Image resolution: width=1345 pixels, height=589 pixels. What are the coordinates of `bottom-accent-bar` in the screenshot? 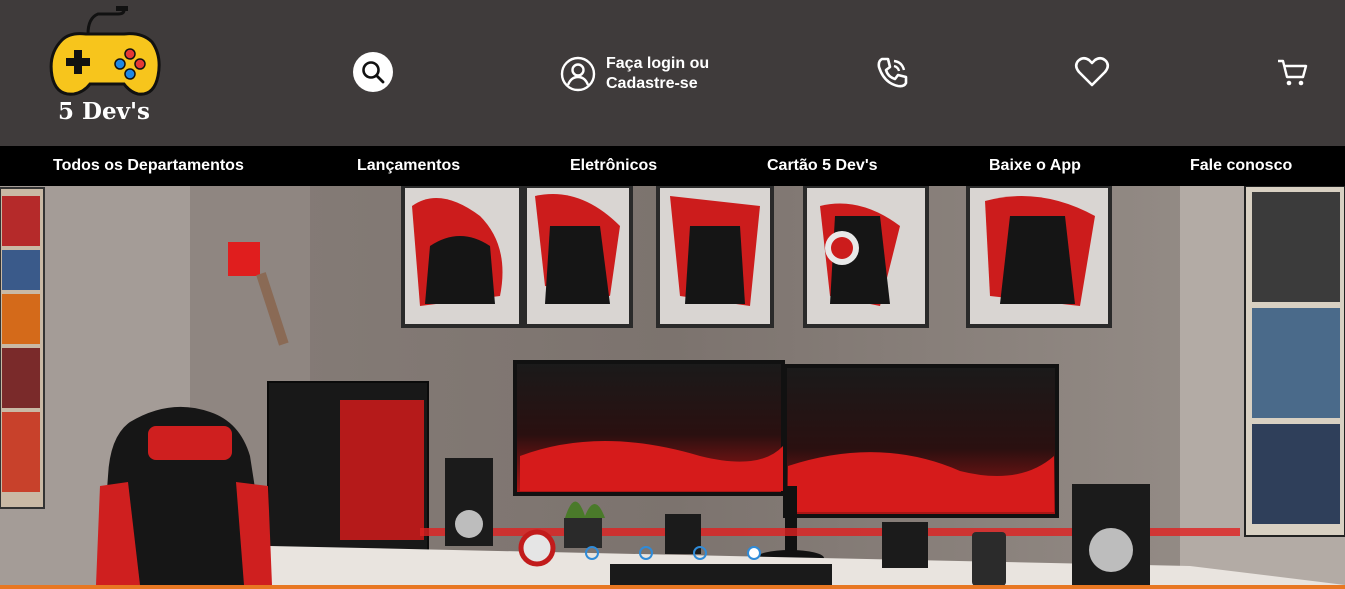 It's located at (672, 587).